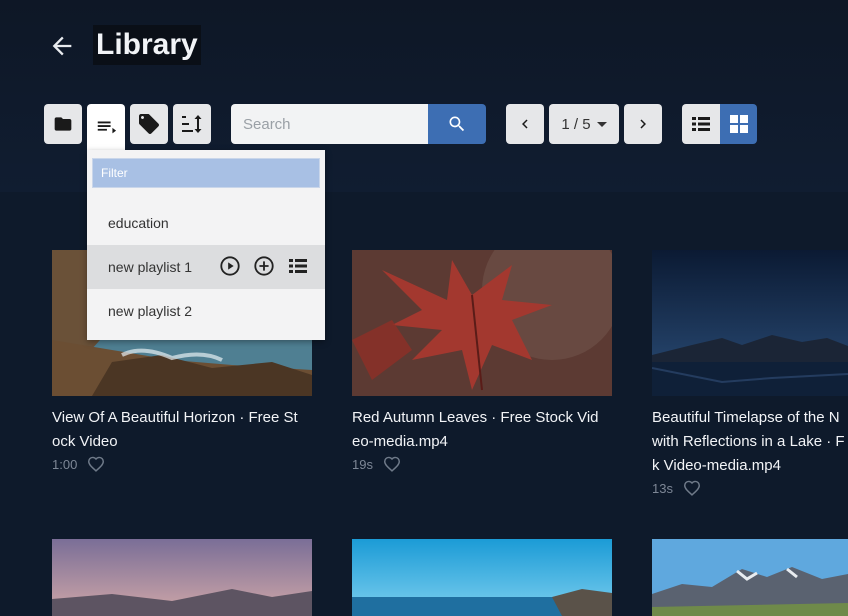 This screenshot has height=616, width=848. What do you see at coordinates (150, 311) in the screenshot?
I see `playlist-item-label: new playlist 2` at bounding box center [150, 311].